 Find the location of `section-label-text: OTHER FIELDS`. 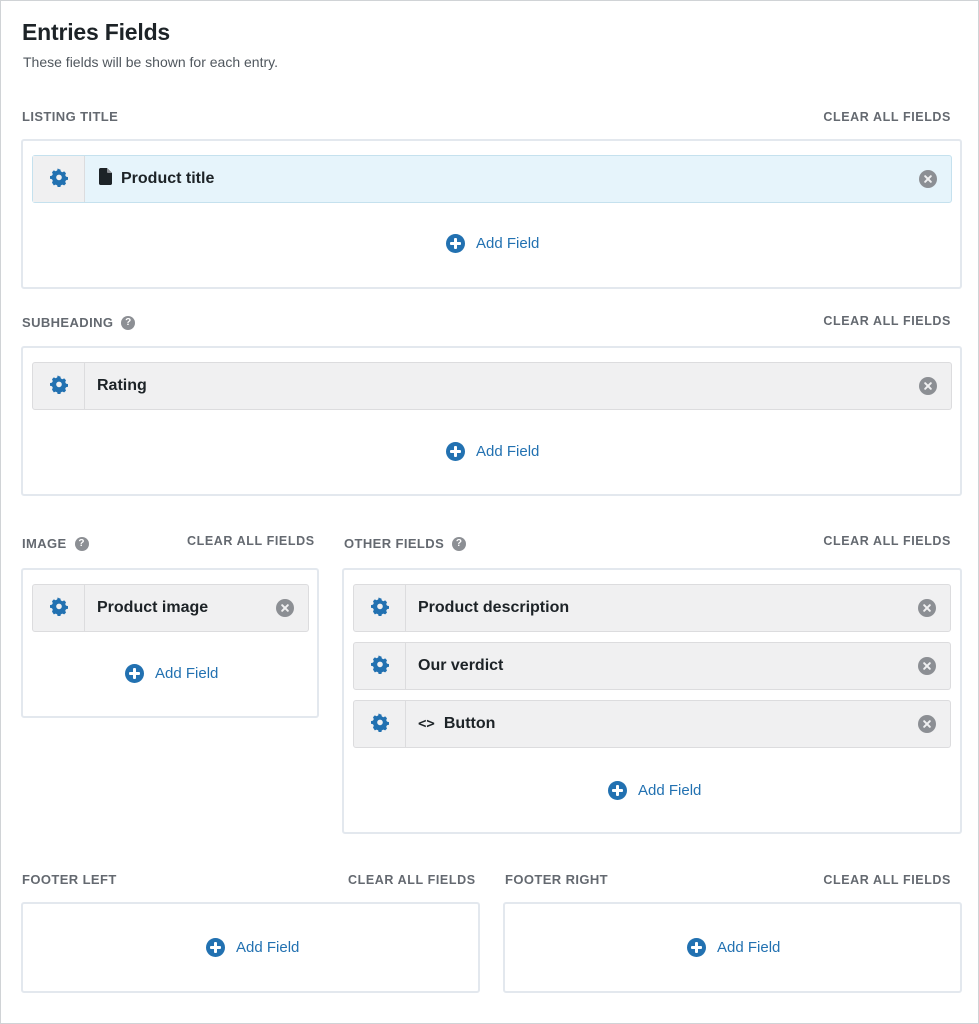

section-label-text: OTHER FIELDS is located at coordinates (394, 543).